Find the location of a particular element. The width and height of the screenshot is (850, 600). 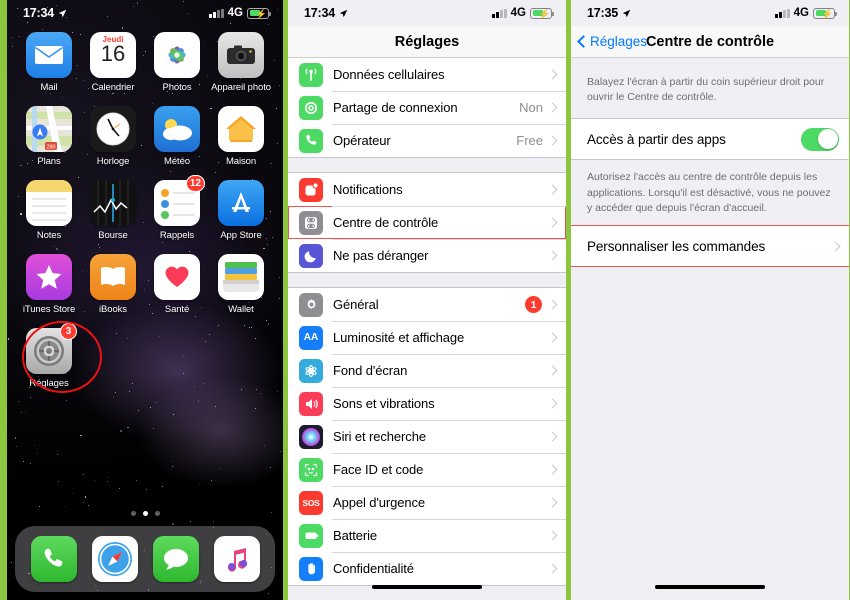

settings-row-siri-et-recherche: Siri et recherche is located at coordinates (427, 436).